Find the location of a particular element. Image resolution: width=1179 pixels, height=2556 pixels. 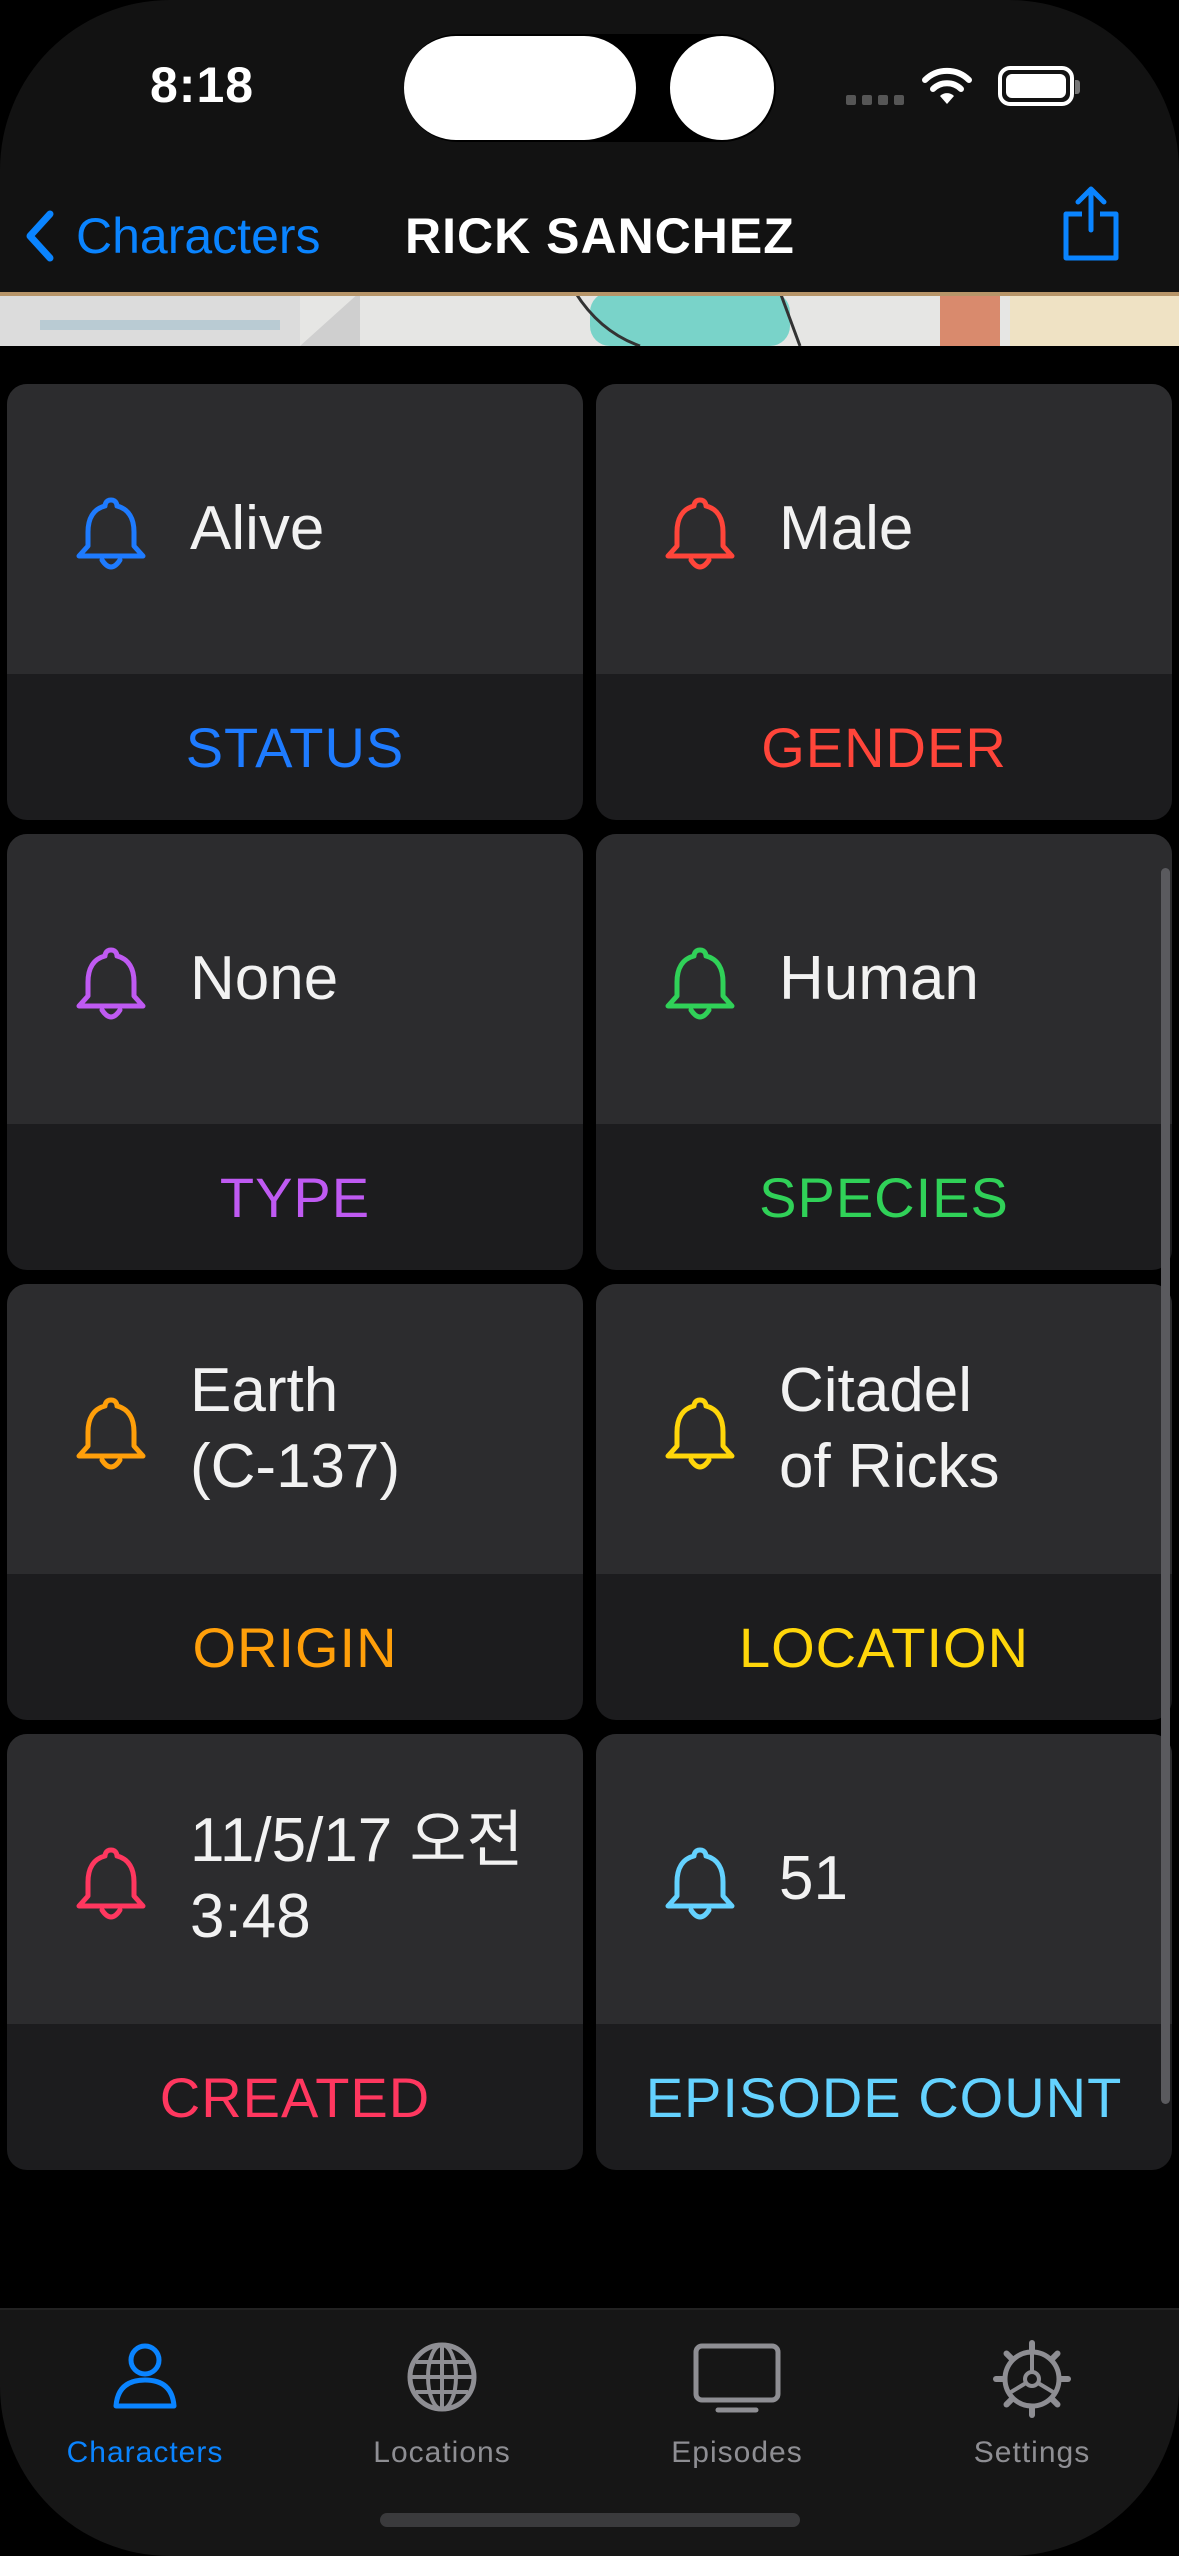

info-card-gender: Male GENDER is located at coordinates (884, 602).